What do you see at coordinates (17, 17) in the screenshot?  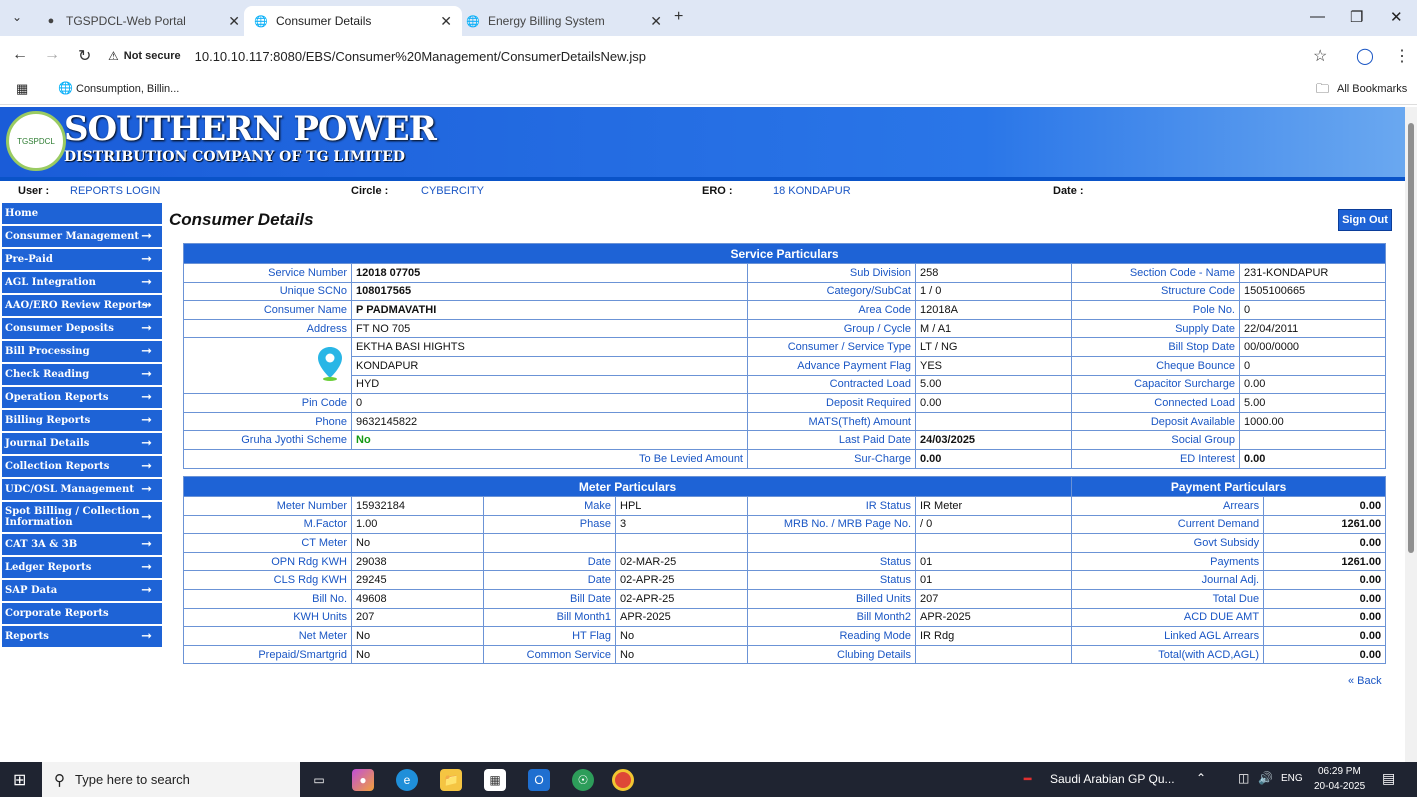 I see `tab-search-icon: ⌄` at bounding box center [17, 17].